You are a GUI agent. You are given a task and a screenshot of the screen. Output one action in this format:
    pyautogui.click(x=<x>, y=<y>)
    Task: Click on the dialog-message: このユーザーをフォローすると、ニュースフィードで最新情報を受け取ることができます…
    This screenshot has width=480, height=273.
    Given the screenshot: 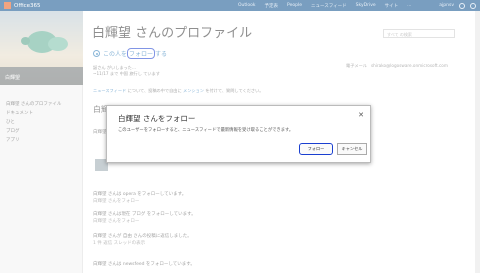 What is the action you would take?
    pyautogui.click(x=206, y=130)
    